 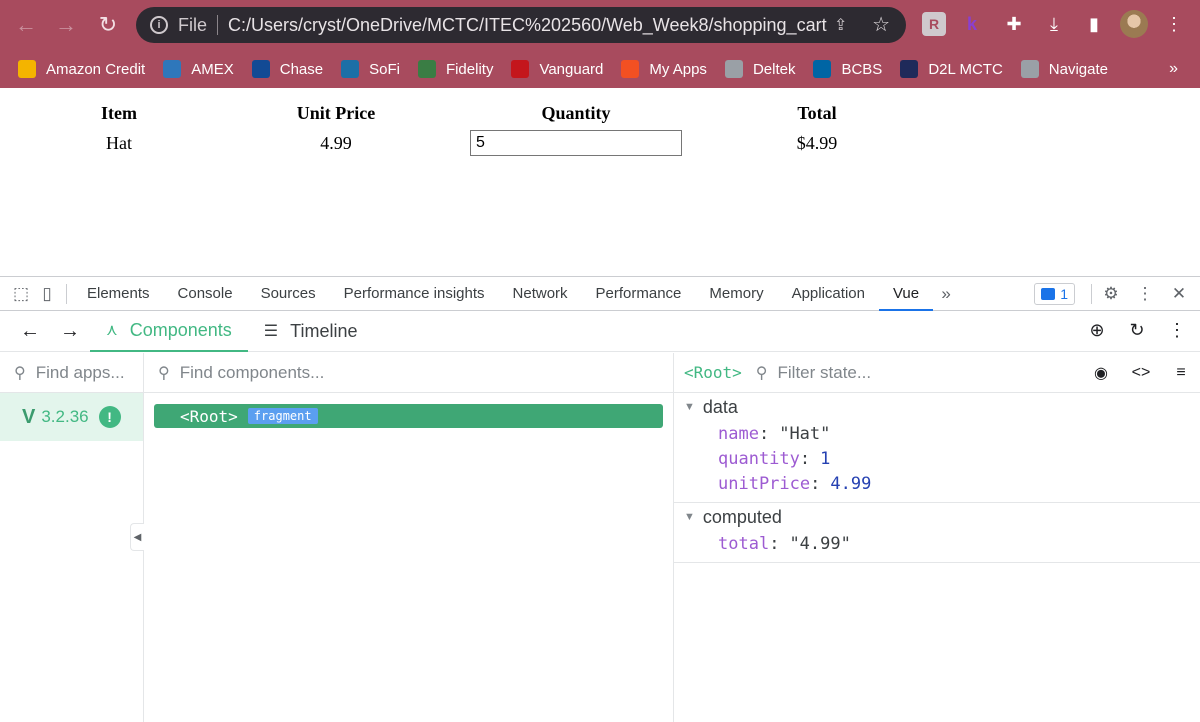 I want to click on bookmark-amex: AMEX, so click(x=198, y=69).